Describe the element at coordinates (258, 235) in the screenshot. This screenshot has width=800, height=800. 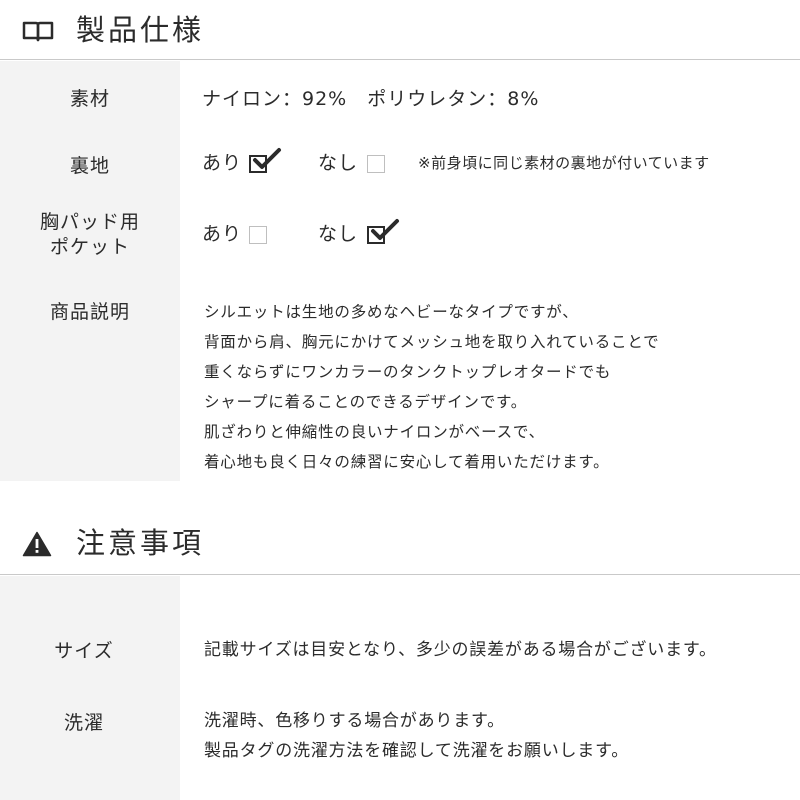
I see `pad-pocket-yes-checkbox` at that location.